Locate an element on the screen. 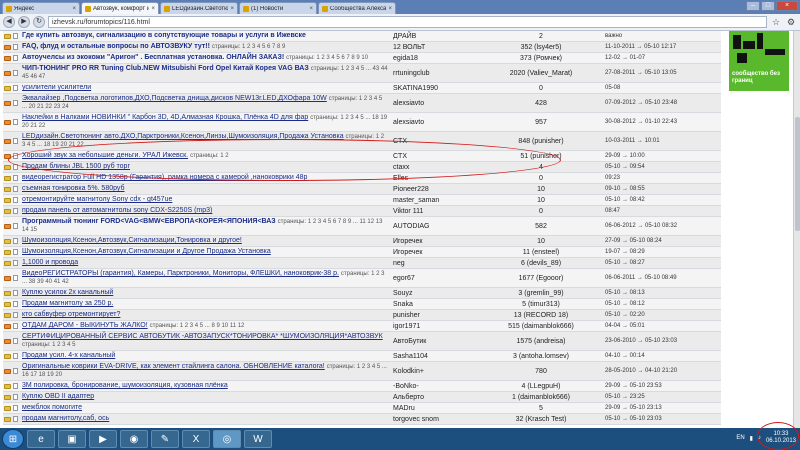  topic-author: MADru is located at coordinates (435, 408).